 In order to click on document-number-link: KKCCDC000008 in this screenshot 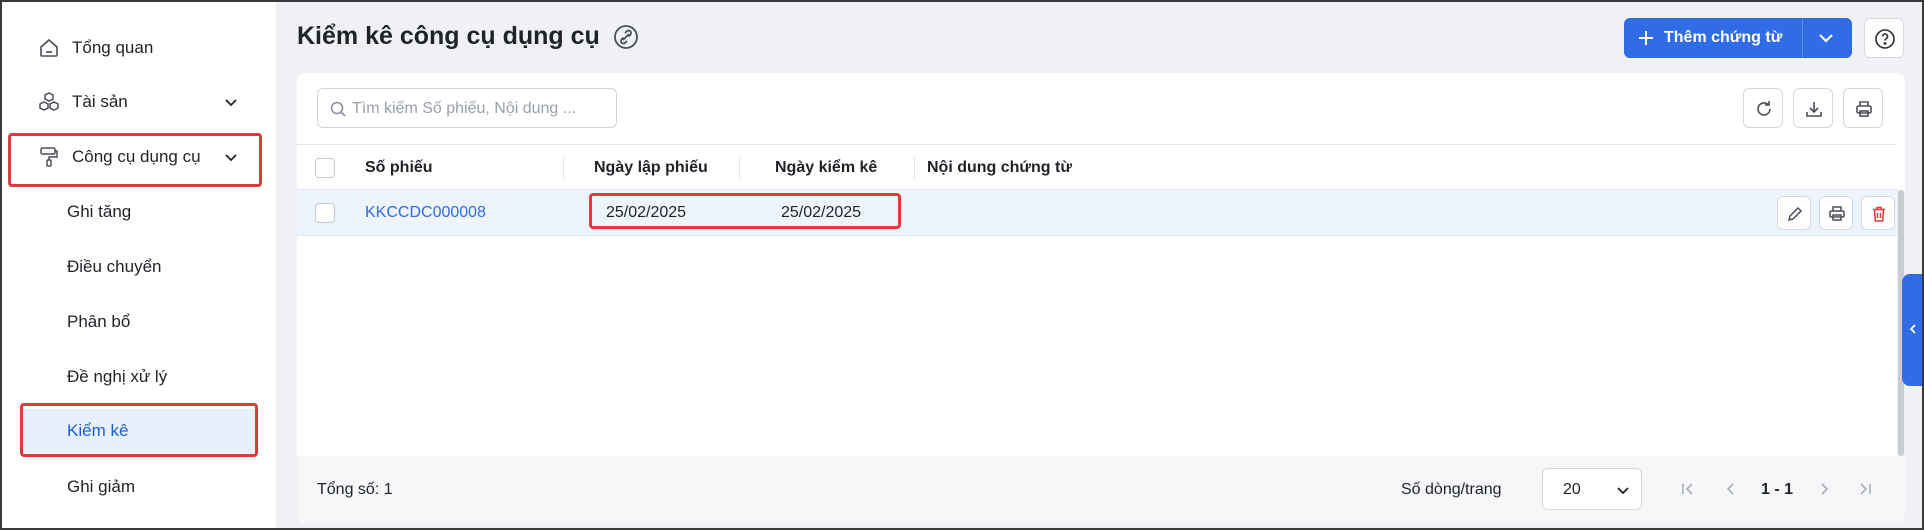, I will do `click(425, 213)`.